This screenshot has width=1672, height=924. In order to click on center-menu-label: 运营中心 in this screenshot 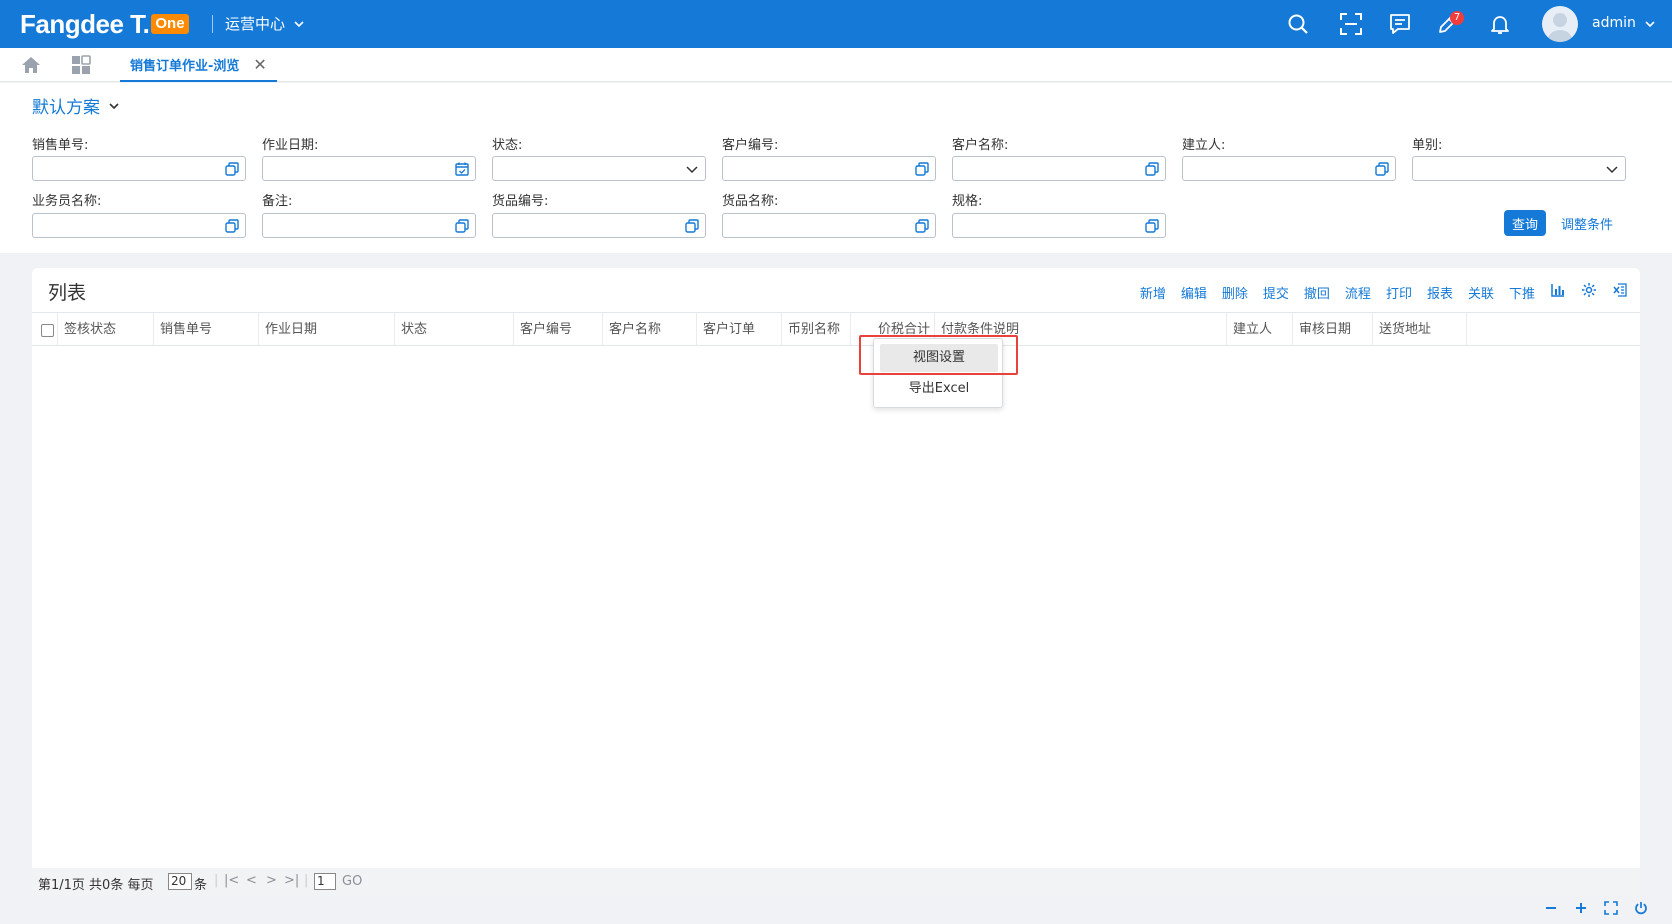, I will do `click(255, 24)`.